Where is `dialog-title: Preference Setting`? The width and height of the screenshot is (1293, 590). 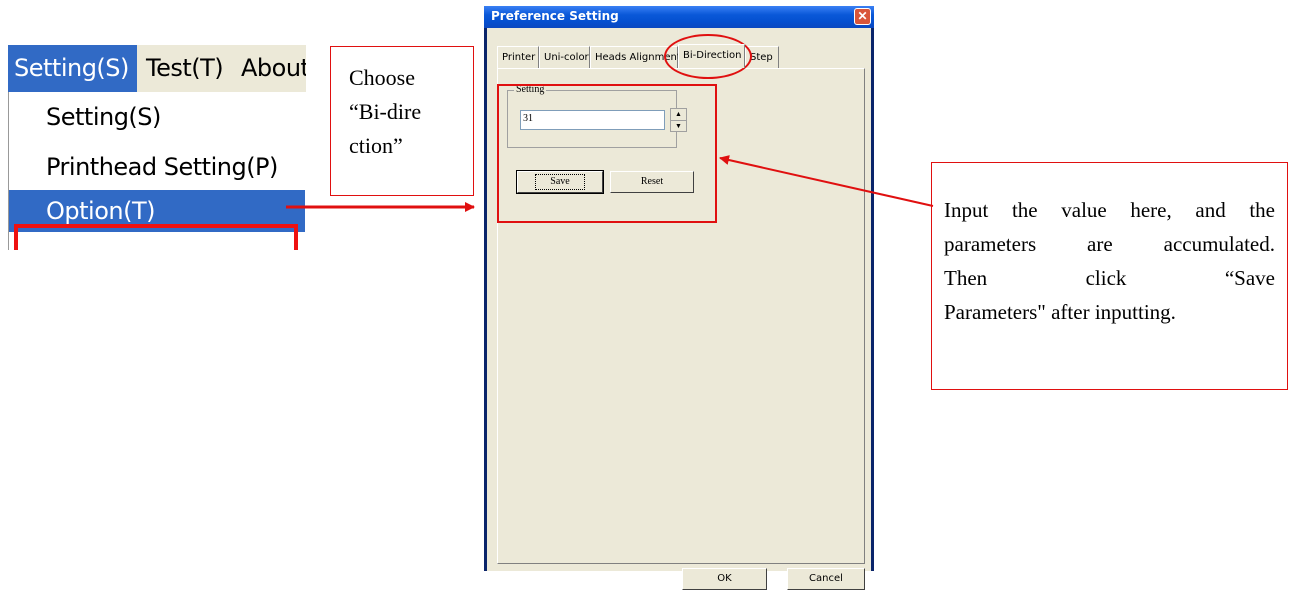
dialog-title: Preference Setting is located at coordinates (555, 16).